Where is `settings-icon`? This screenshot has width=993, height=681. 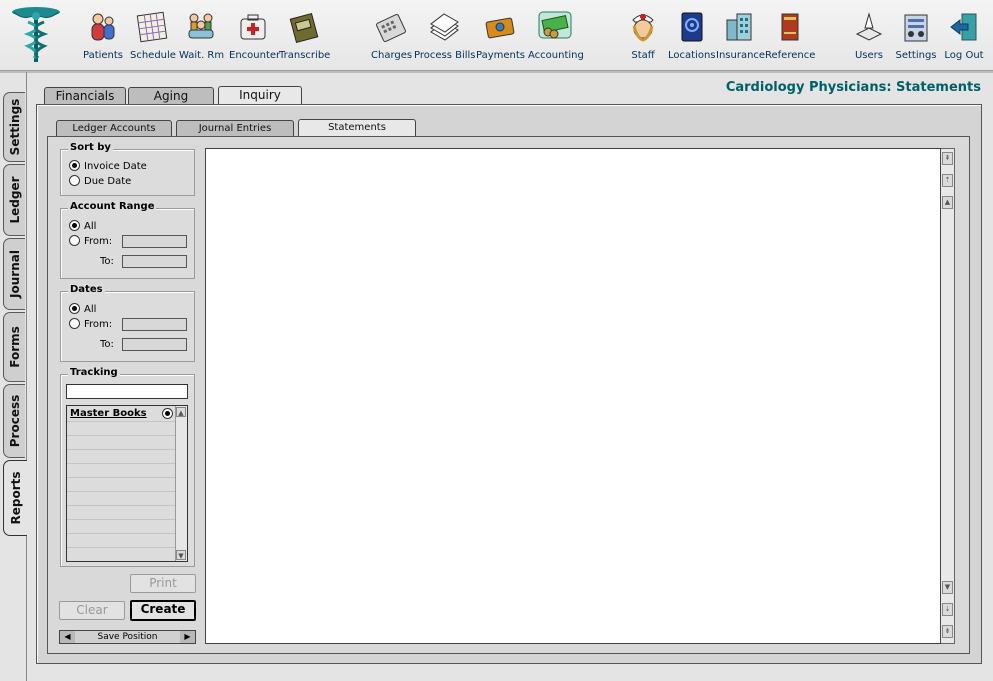
settings-icon is located at coordinates (916, 28).